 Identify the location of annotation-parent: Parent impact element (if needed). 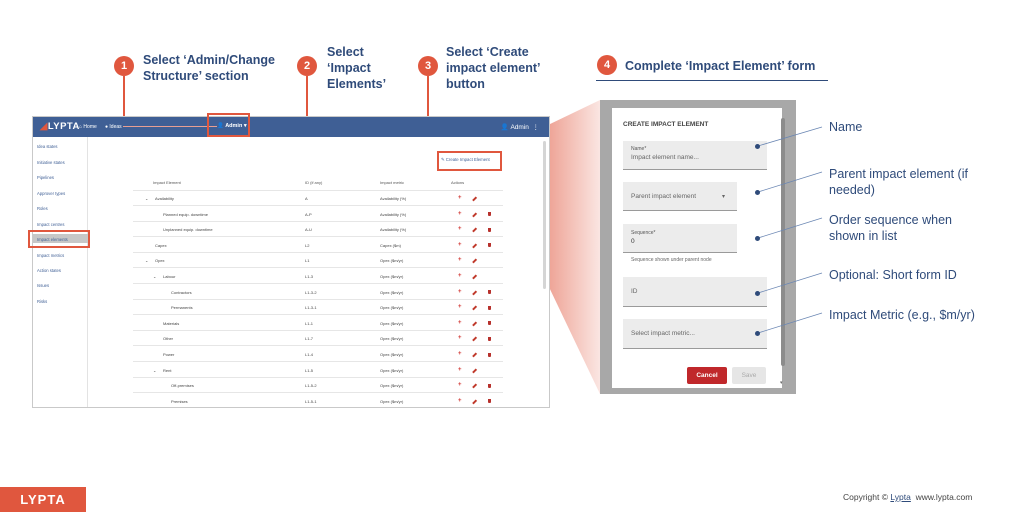
(898, 182).